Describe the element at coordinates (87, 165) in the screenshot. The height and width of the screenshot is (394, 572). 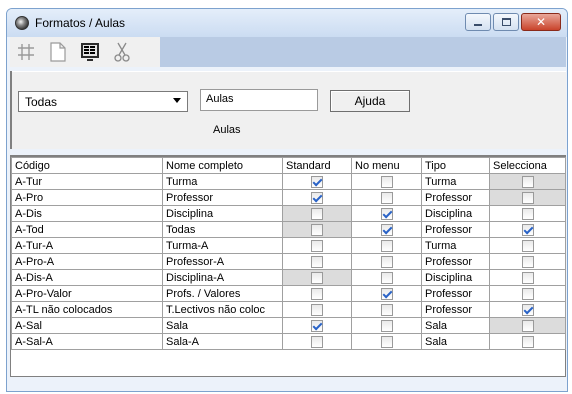
I see `column-header: Código` at that location.